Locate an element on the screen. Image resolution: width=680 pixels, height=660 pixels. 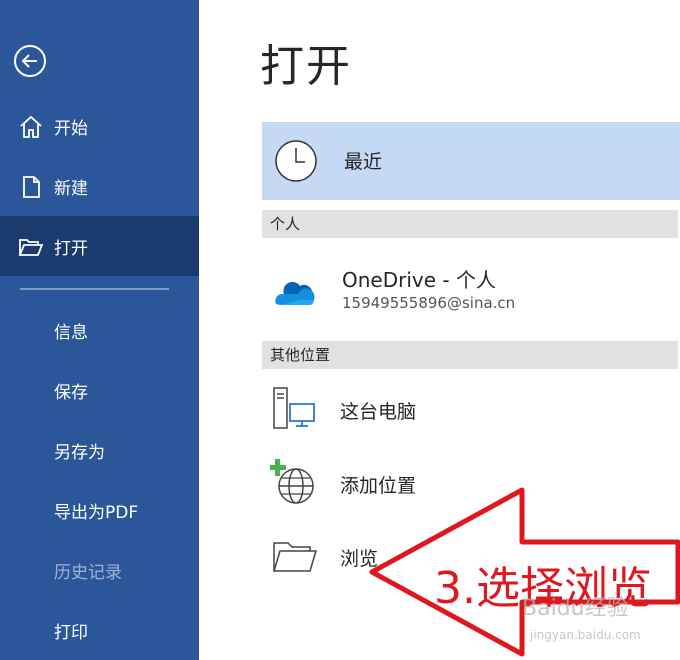
nav-label-export-pdf: 导出为PDF is located at coordinates (96, 512).